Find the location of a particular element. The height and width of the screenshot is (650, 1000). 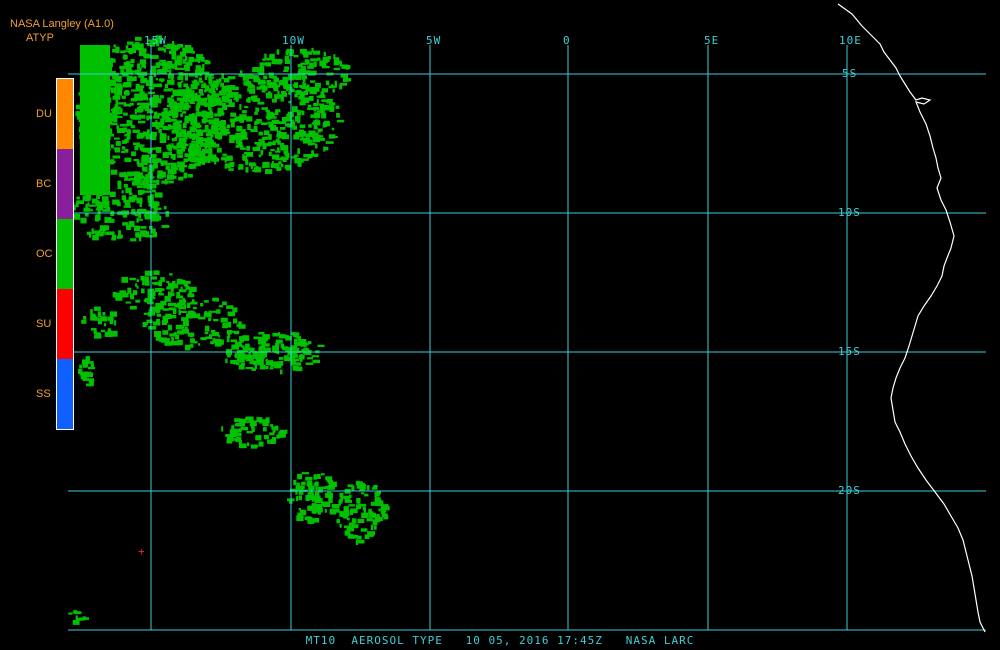

lon-label-0: 0 is located at coordinates (567, 40).